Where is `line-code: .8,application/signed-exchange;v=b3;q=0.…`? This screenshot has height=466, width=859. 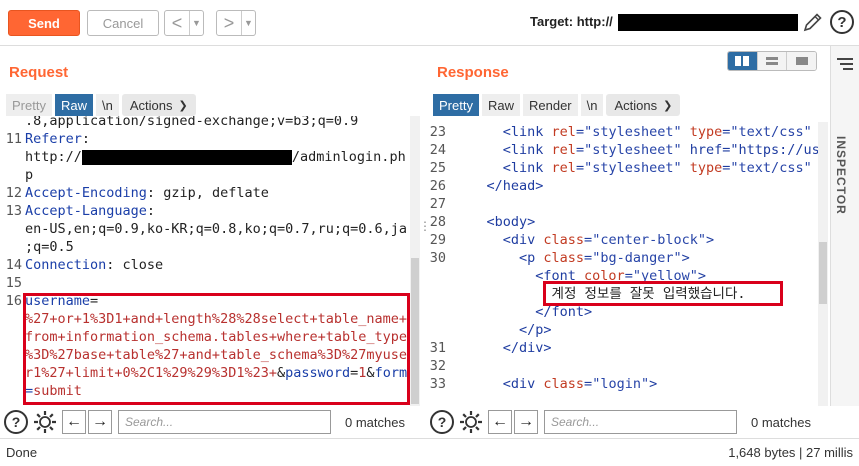
line-code: .8,application/signed-exchange;v=b3;q=0.… is located at coordinates (191, 123).